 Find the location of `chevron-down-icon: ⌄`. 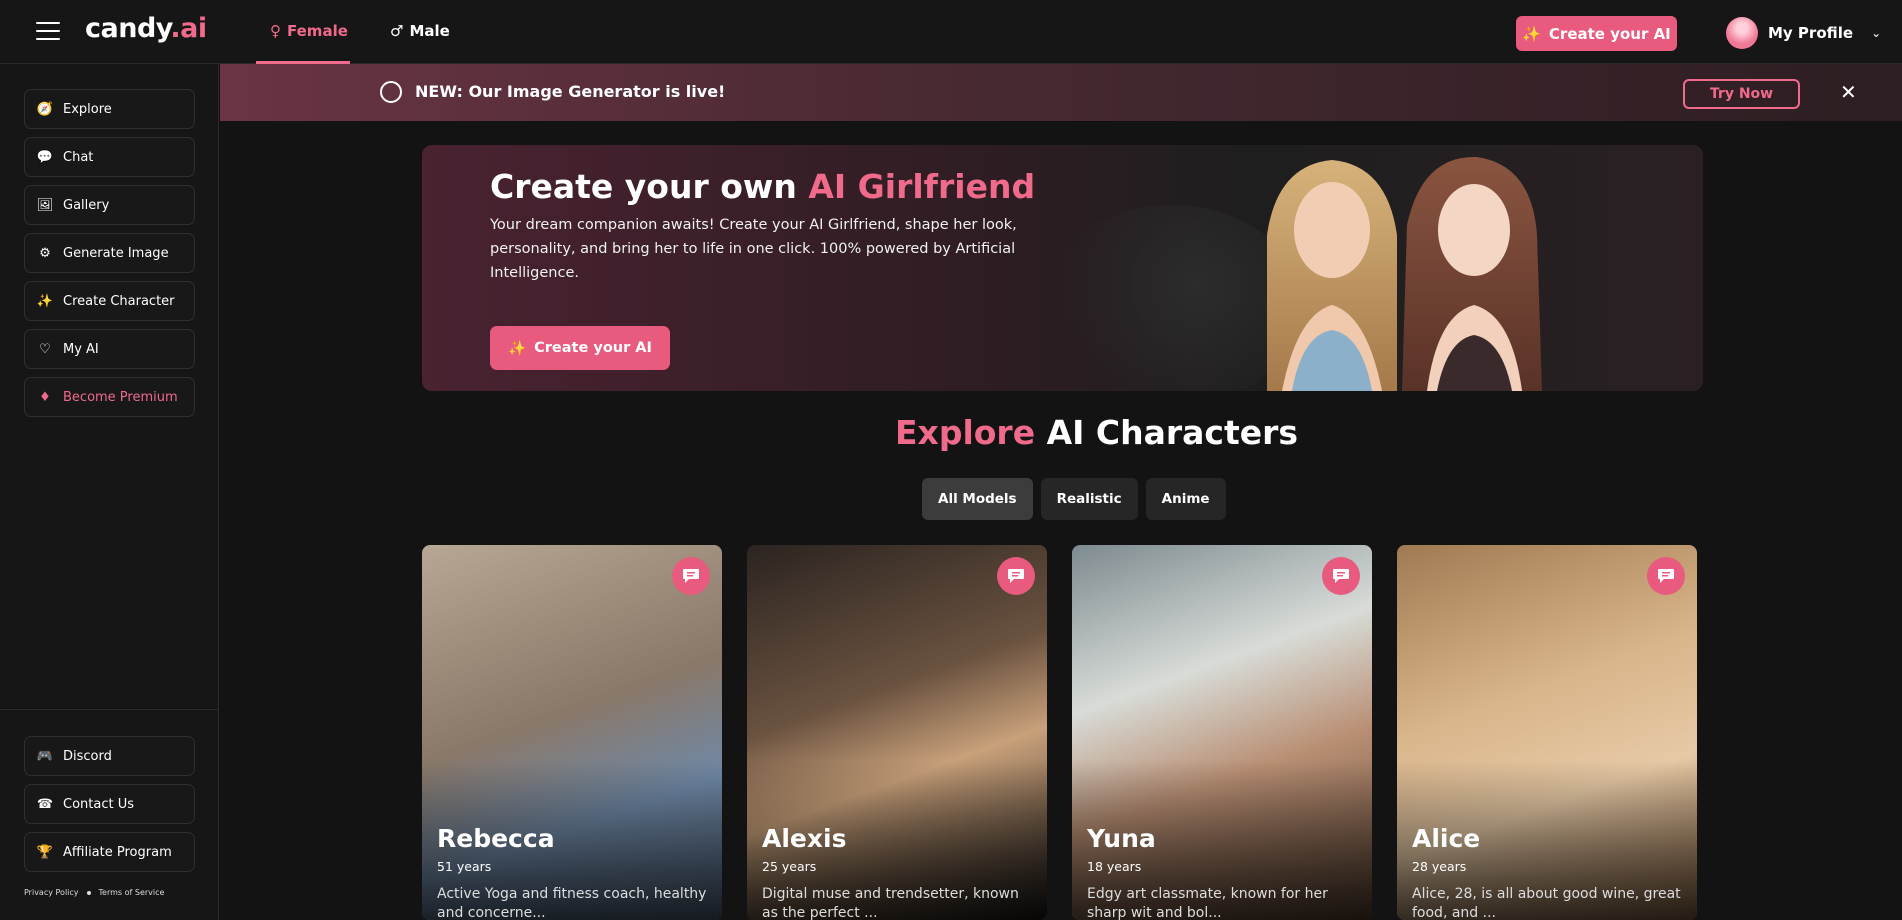

chevron-down-icon: ⌄ is located at coordinates (1876, 33).